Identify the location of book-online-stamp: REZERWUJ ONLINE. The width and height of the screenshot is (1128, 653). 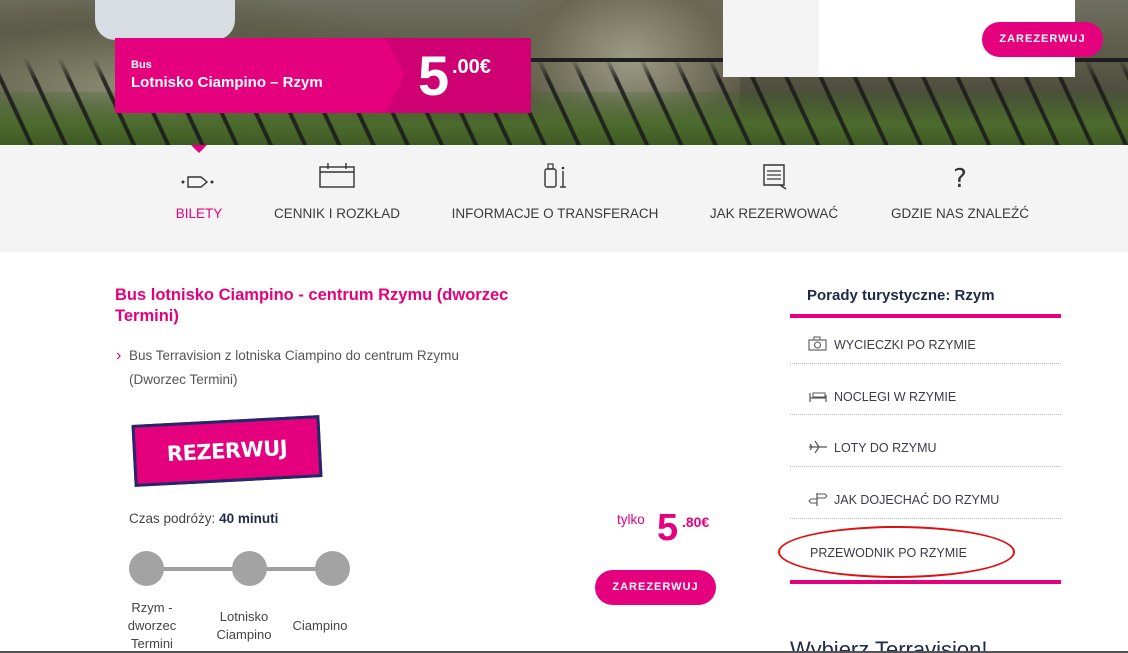
(227, 468).